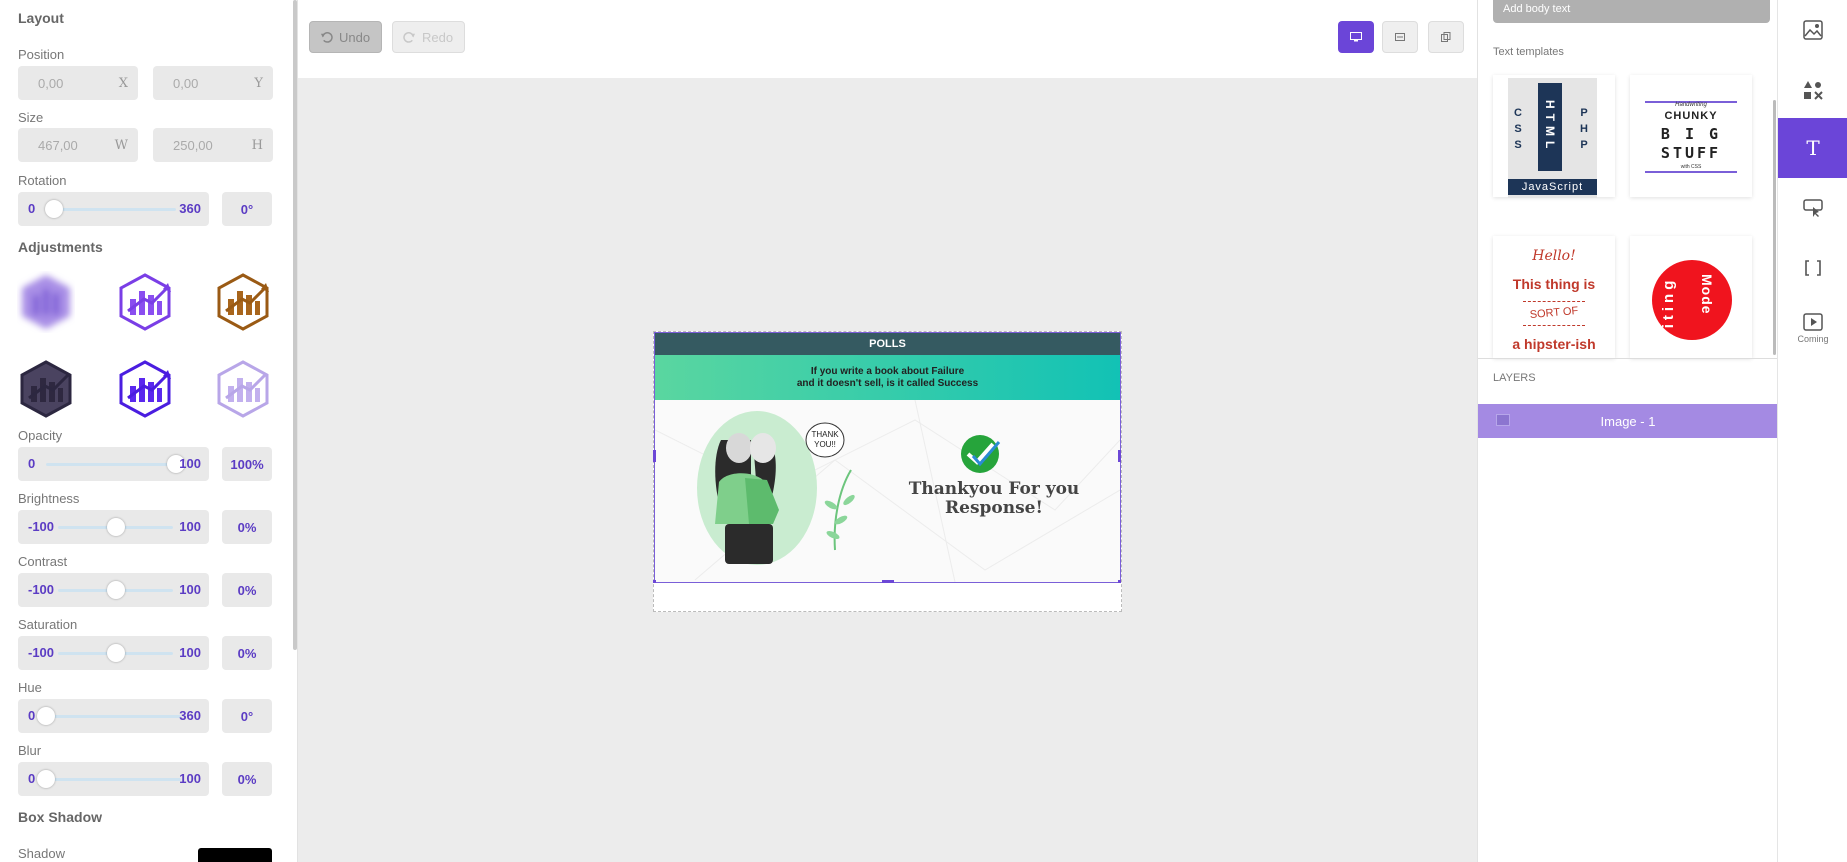  I want to click on video-icon, so click(1813, 322).